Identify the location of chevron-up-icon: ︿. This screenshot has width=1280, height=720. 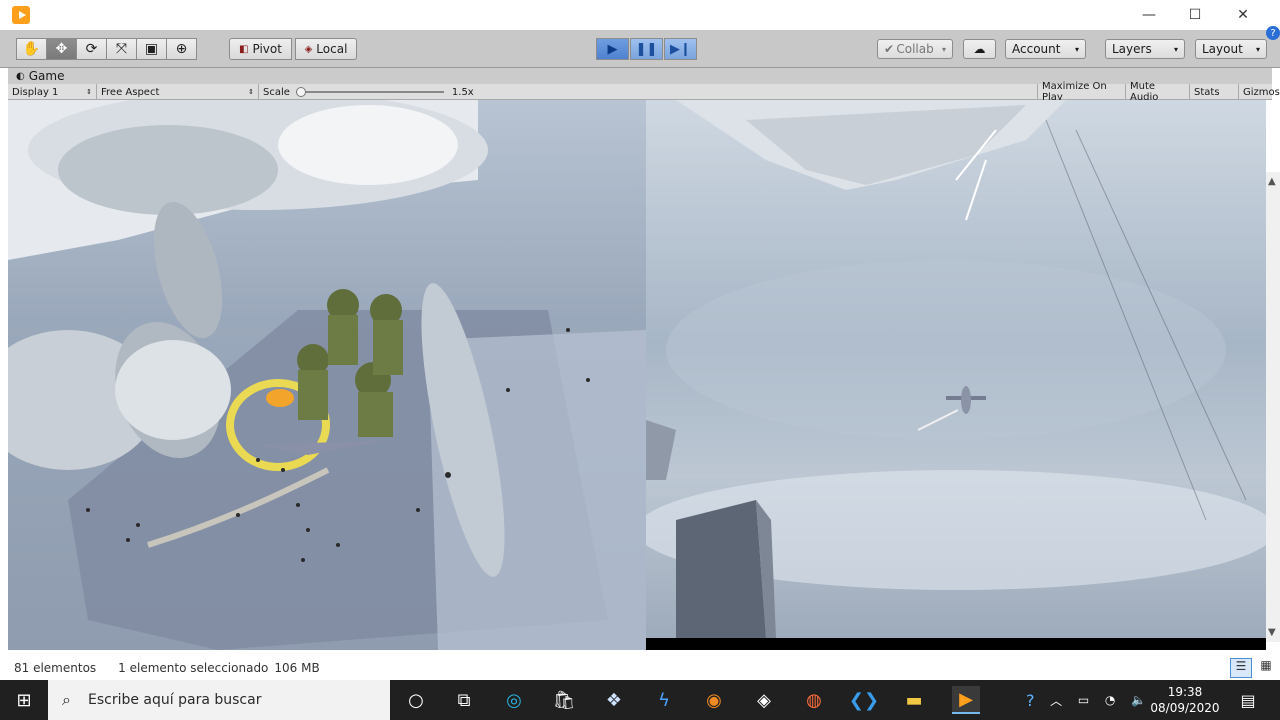
(1056, 700).